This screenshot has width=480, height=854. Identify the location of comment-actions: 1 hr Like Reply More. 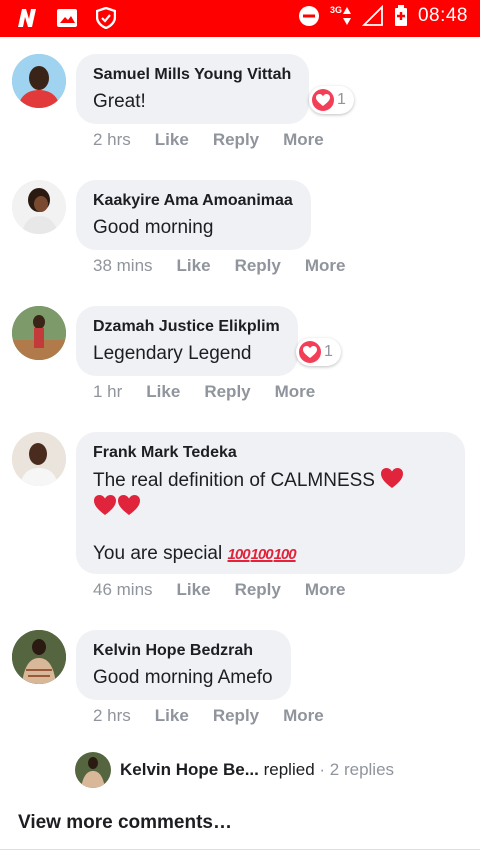
(216, 392).